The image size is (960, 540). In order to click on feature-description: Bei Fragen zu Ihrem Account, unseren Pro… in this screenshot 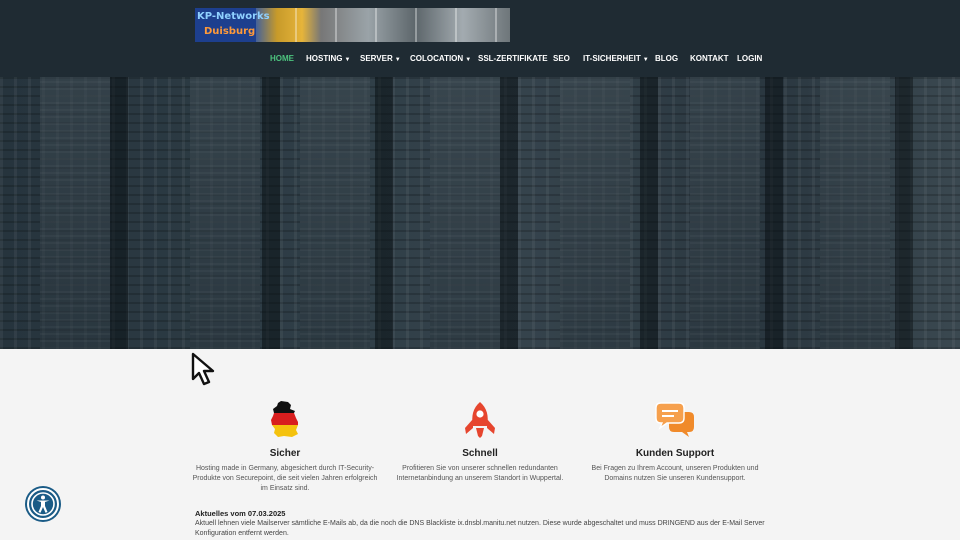, I will do `click(675, 473)`.